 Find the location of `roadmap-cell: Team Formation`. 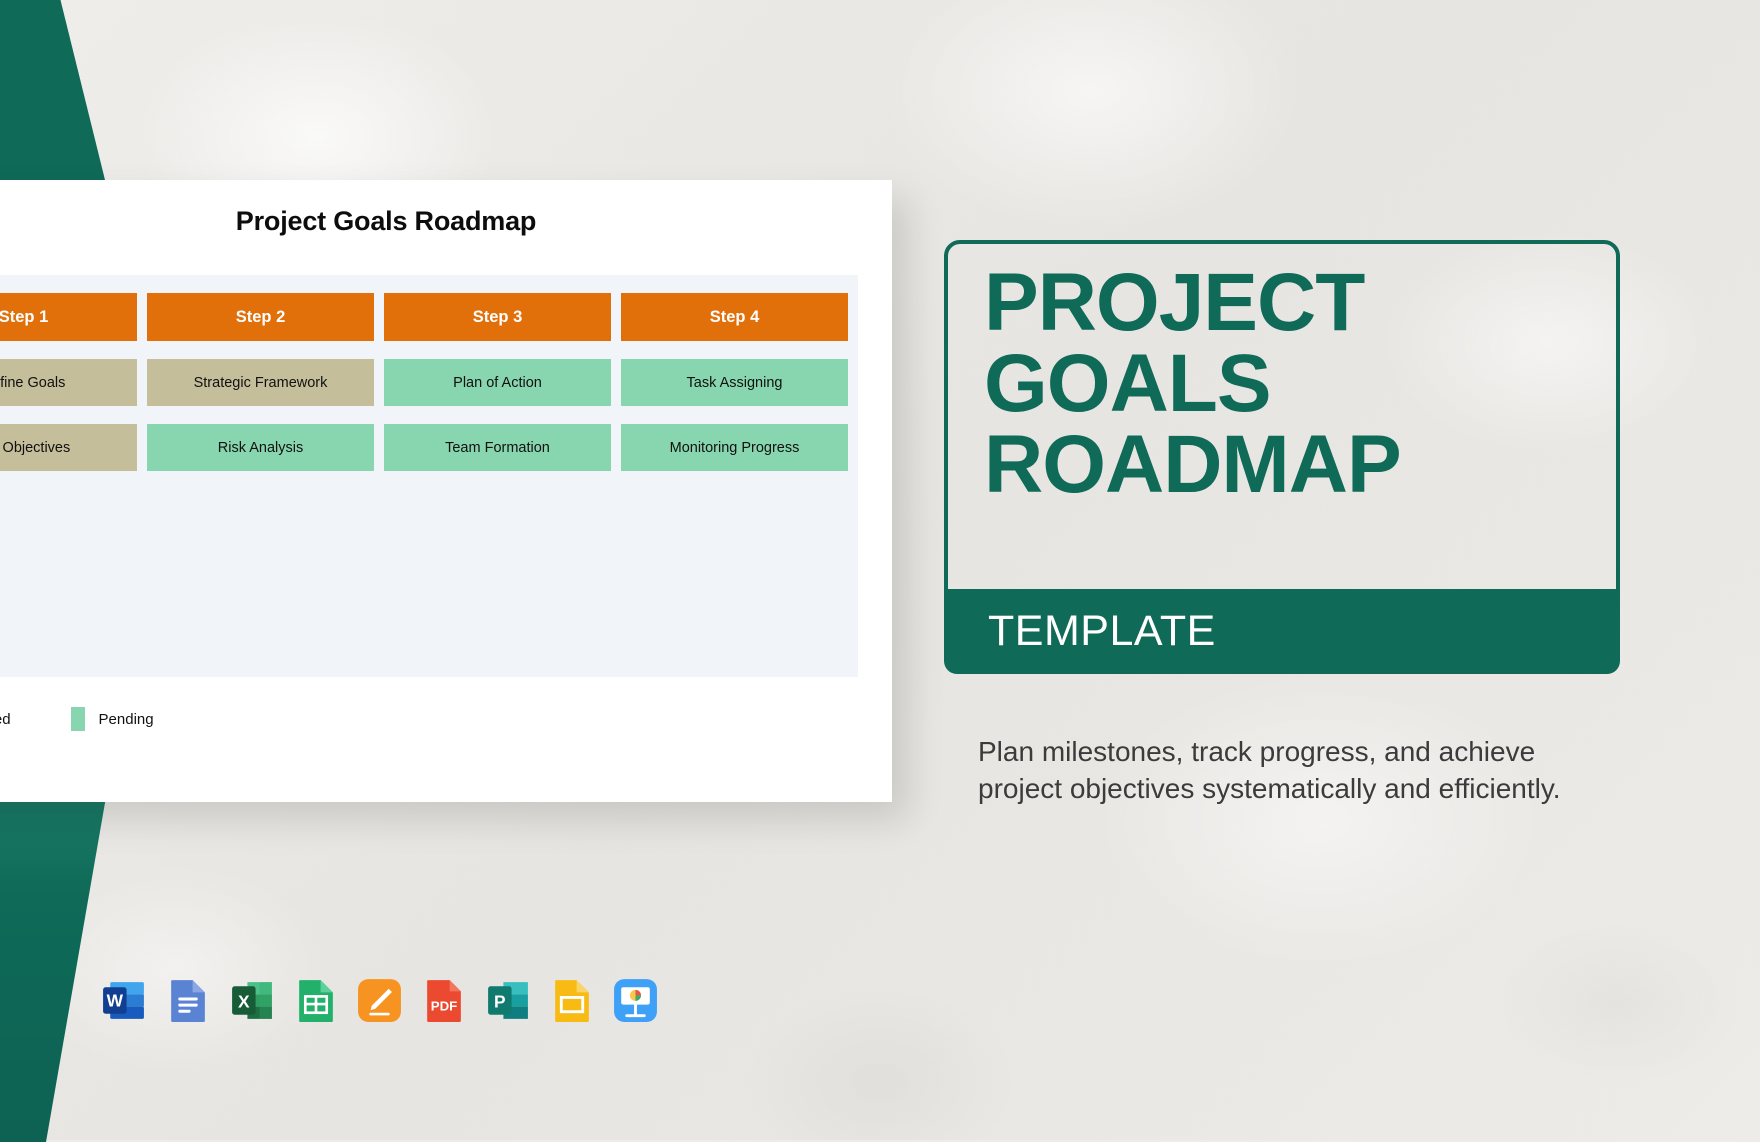

roadmap-cell: Team Formation is located at coordinates (497, 447).